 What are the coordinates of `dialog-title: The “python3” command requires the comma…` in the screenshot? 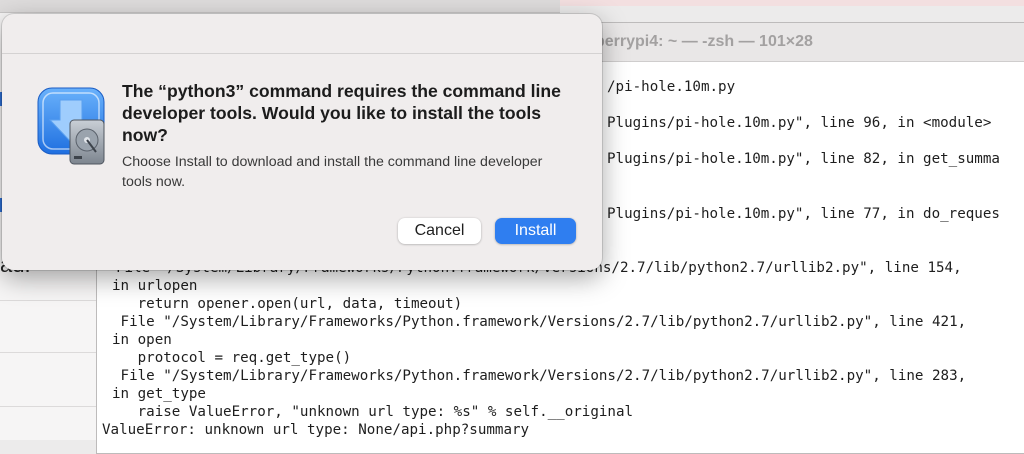 It's located at (341, 113).